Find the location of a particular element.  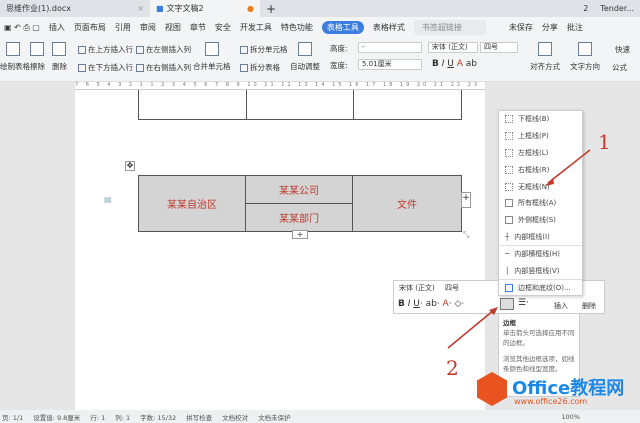

annotation-2: 2 is located at coordinates (452, 368).